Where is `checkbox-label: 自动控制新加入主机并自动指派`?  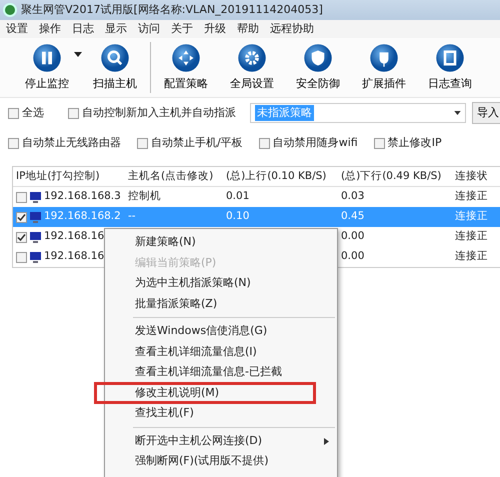 checkbox-label: 自动控制新加入主机并自动指派 is located at coordinates (159, 112).